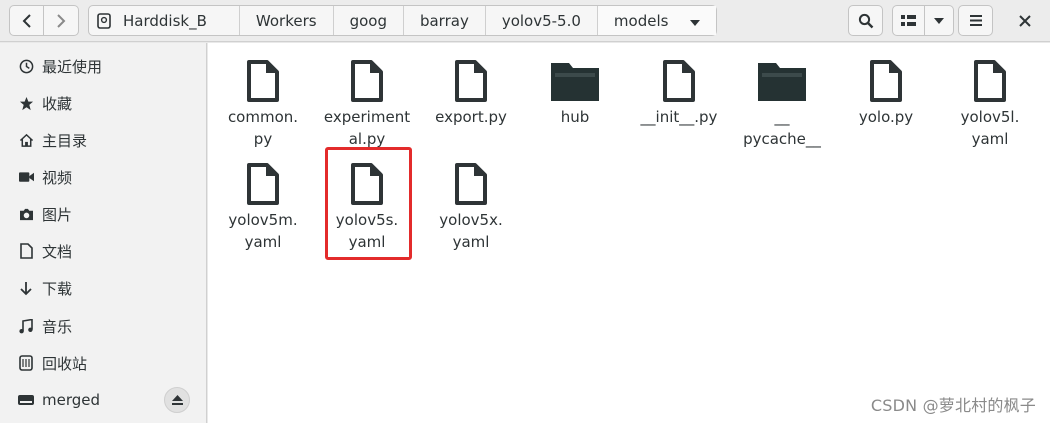  Describe the element at coordinates (26, 288) in the screenshot. I see `download-icon` at that location.